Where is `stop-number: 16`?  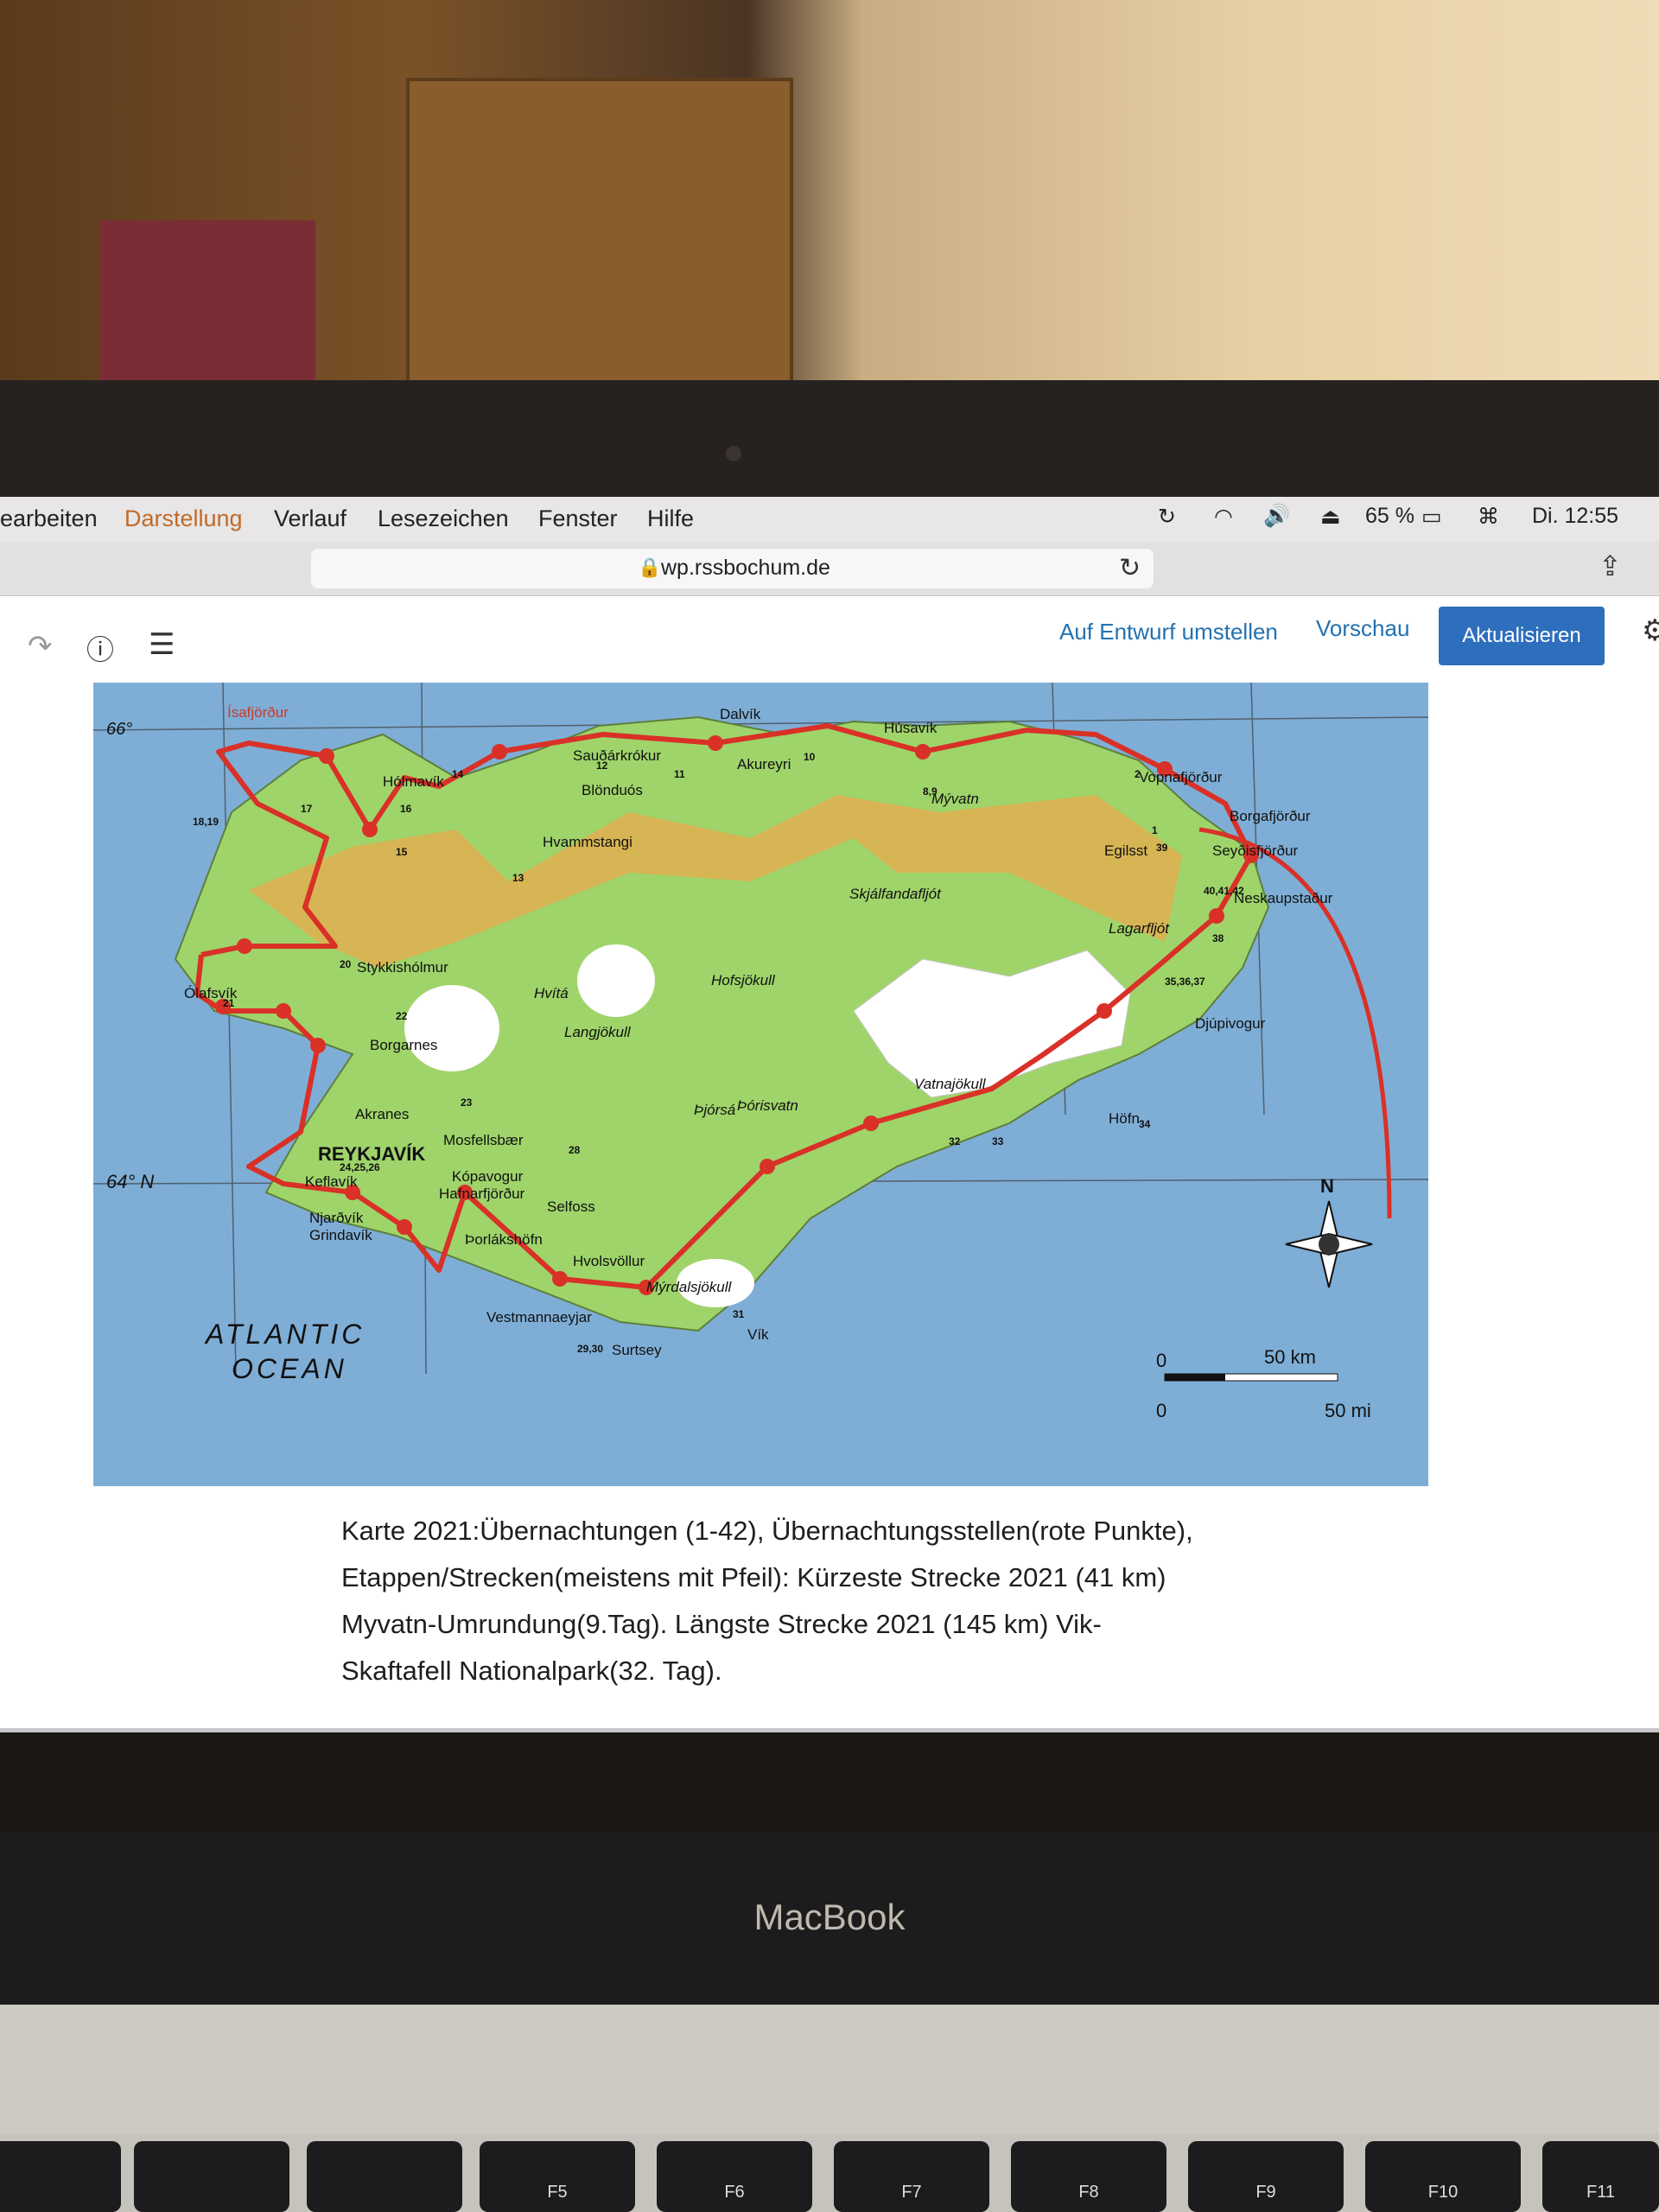 stop-number: 16 is located at coordinates (406, 809).